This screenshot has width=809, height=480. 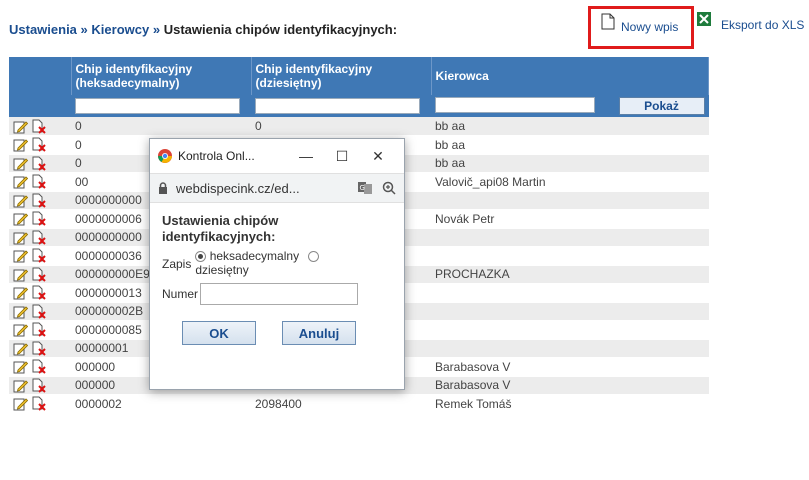 I want to click on filter-hex-cell, so click(x=161, y=106).